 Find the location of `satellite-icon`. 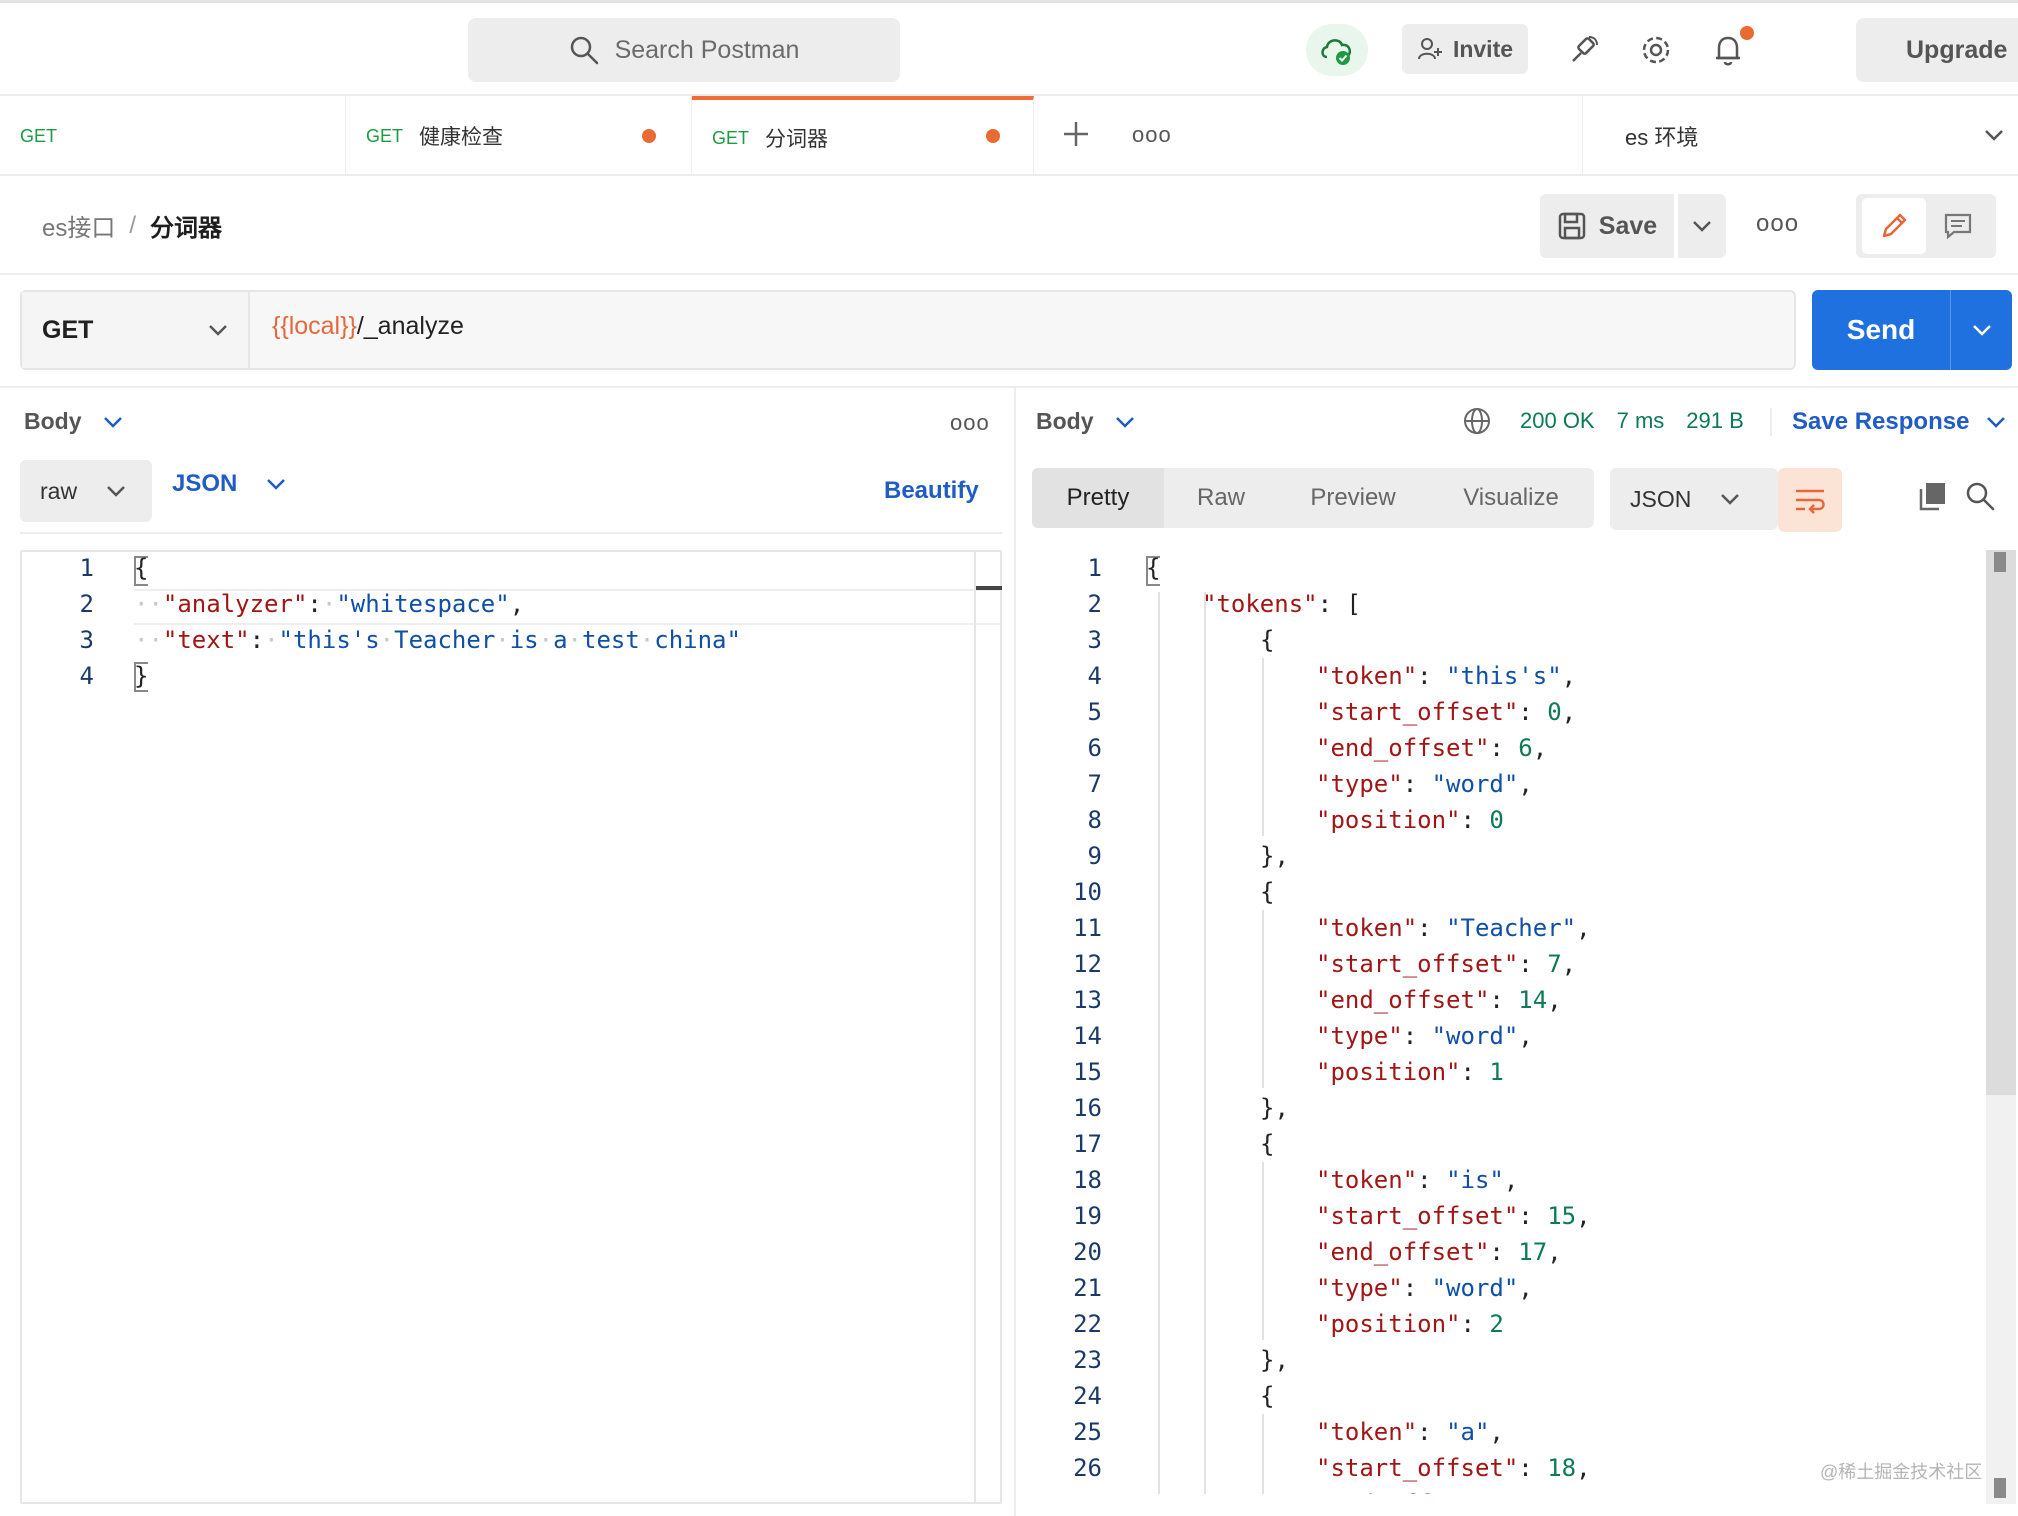

satellite-icon is located at coordinates (1584, 50).